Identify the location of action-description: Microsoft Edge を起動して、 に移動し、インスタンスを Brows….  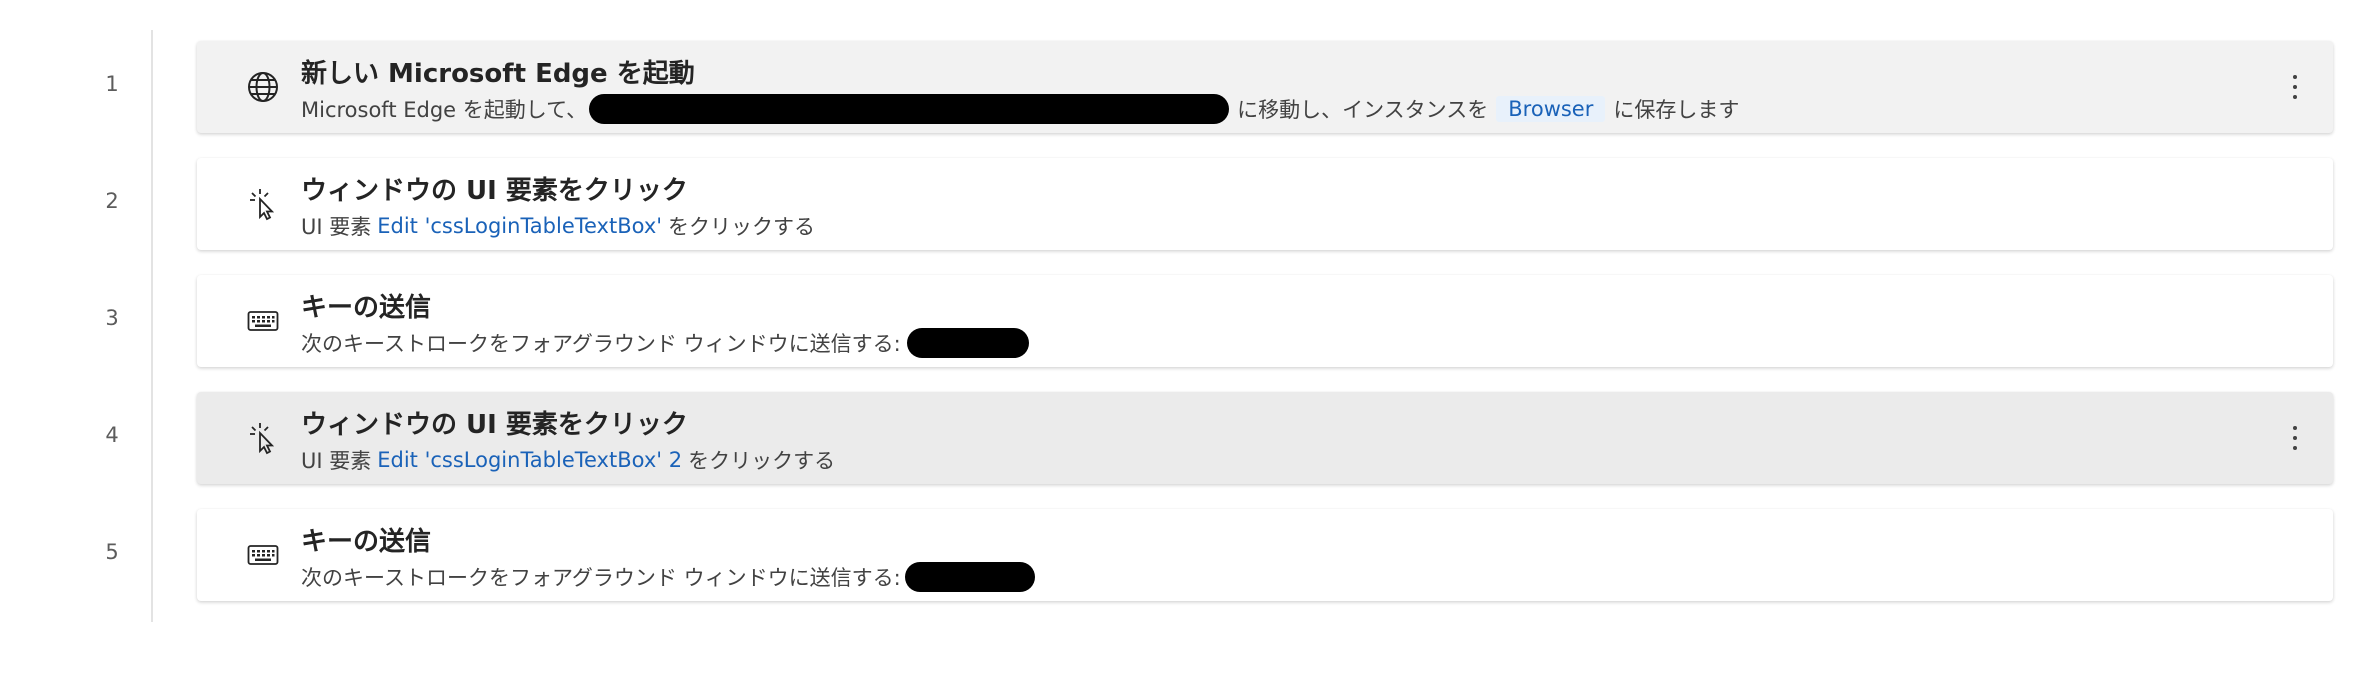
(1020, 109).